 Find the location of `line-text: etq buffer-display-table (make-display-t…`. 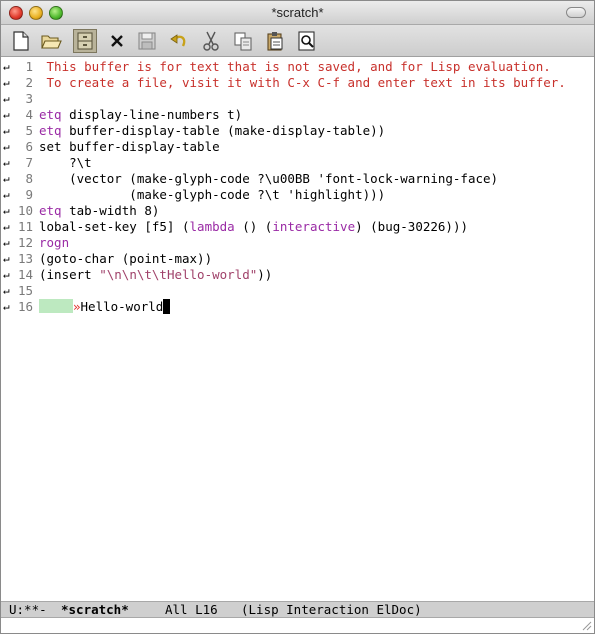

line-text: etq buffer-display-table (make-display-t… is located at coordinates (212, 131).